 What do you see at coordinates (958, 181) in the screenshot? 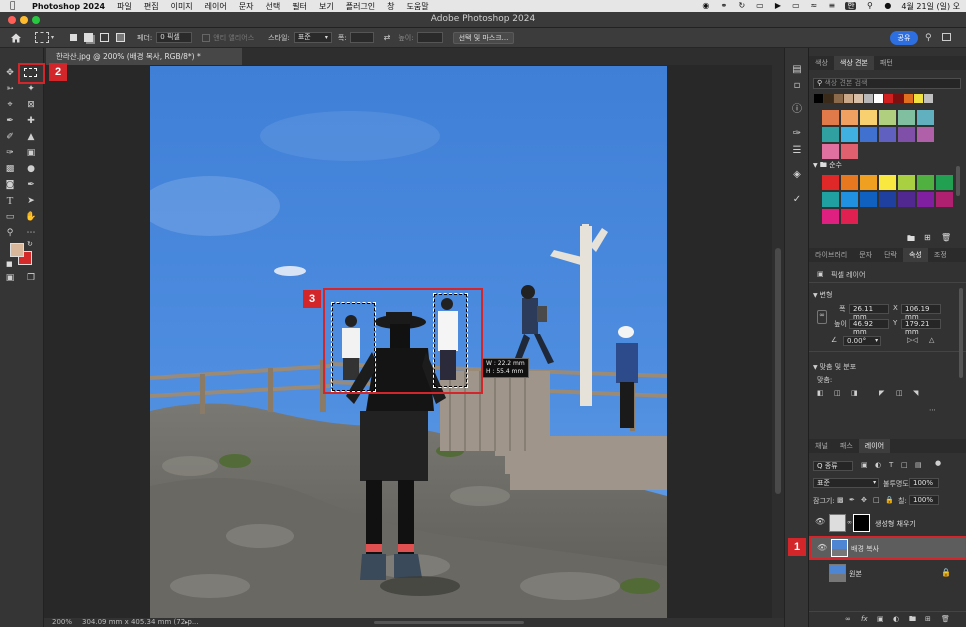
I see `swatches-scrollbar` at bounding box center [958, 181].